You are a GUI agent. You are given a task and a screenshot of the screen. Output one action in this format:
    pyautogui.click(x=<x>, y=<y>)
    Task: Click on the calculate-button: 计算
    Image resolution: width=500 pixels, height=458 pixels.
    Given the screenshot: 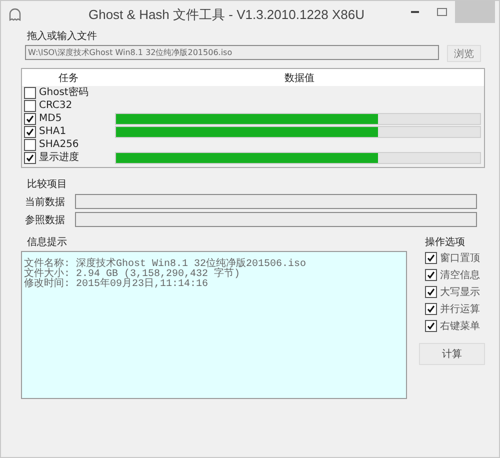 What is the action you would take?
    pyautogui.click(x=452, y=354)
    